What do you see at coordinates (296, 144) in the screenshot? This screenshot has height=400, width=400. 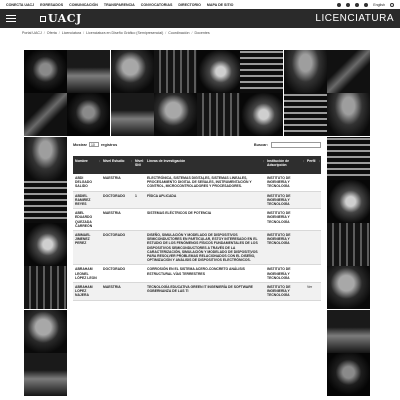 I see `search-input` at bounding box center [296, 144].